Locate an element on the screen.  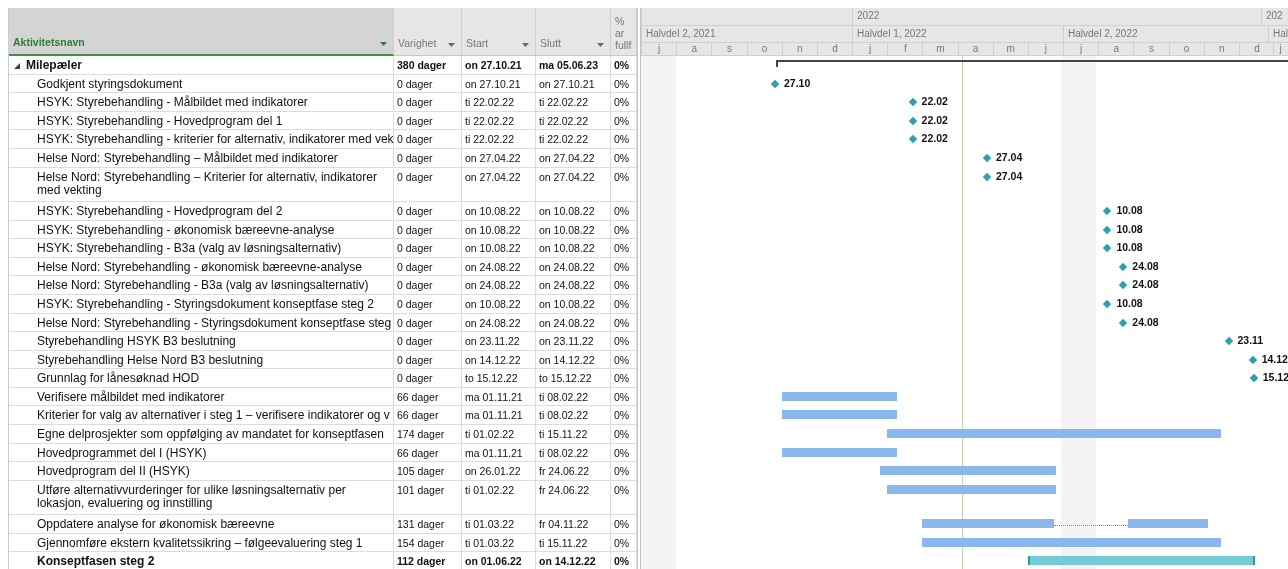
task-name: Utføre alternativvurderinger for ulike løsningsalternativ per lokasjon, evaluering og innstilling is located at coordinates (192, 496).